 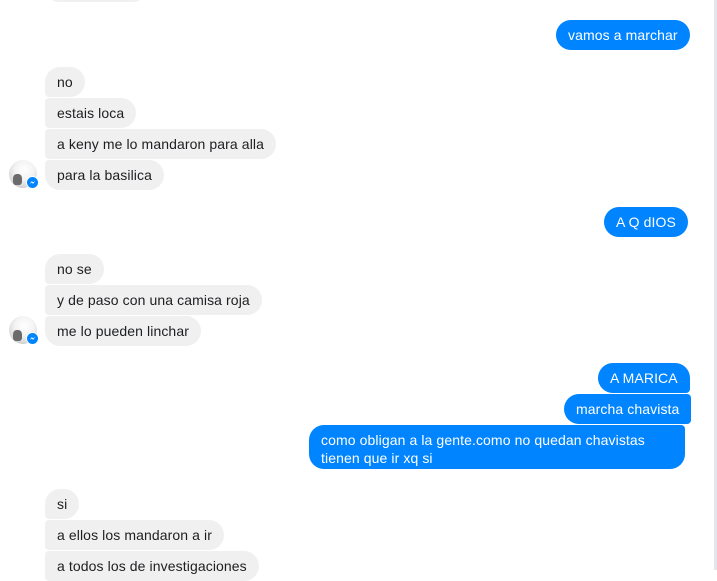 I want to click on message-text: para la basilica, so click(x=104, y=175).